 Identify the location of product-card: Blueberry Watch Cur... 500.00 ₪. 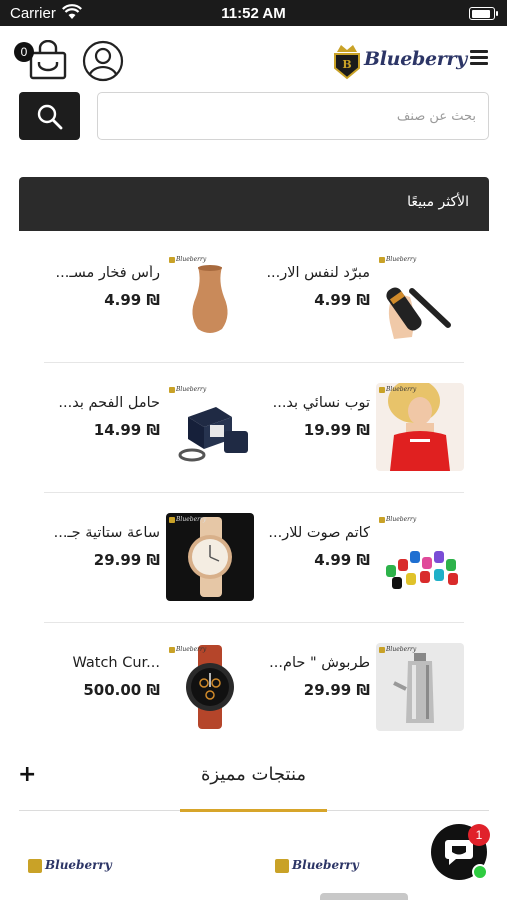
(149, 688).